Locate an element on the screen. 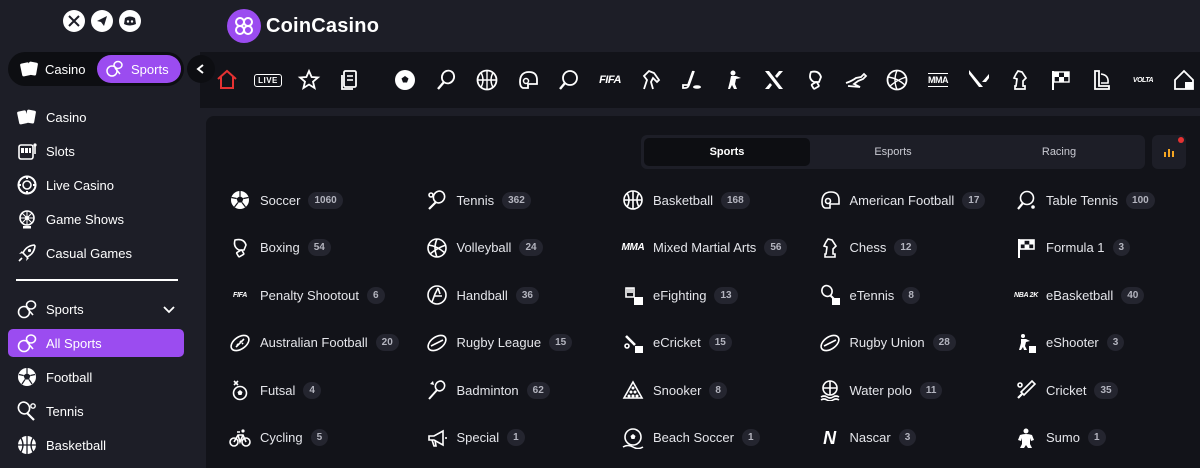 The image size is (1200, 468). american-football-icon is located at coordinates (528, 80).